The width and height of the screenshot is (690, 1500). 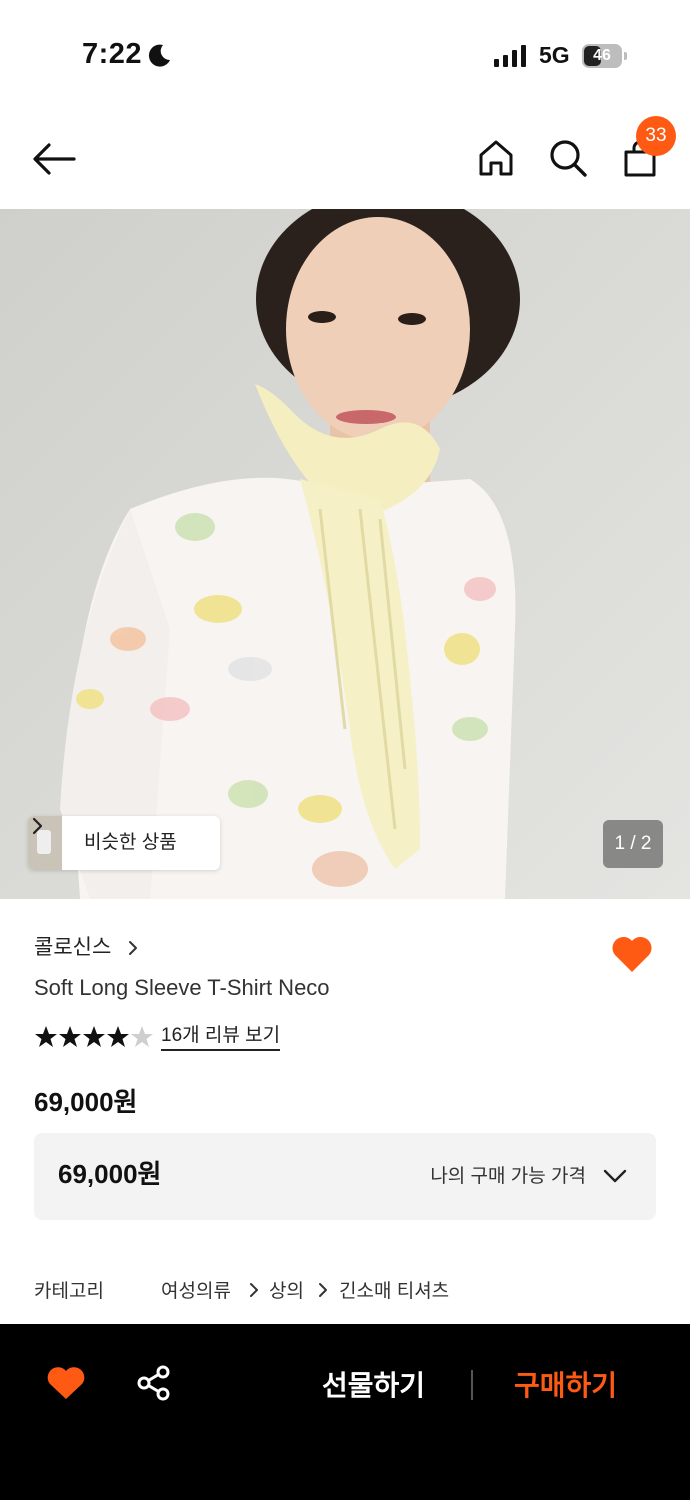 What do you see at coordinates (154, 1383) in the screenshot?
I see `share-icon` at bounding box center [154, 1383].